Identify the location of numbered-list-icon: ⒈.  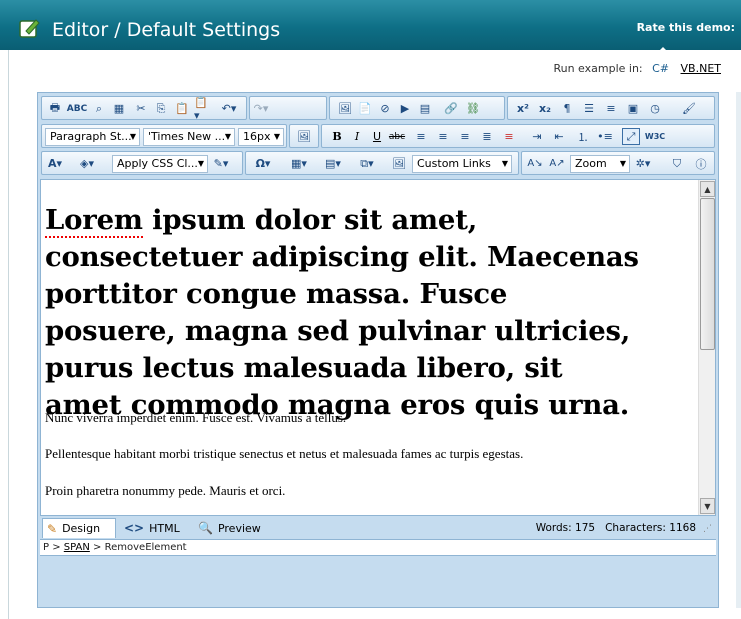
(583, 136).